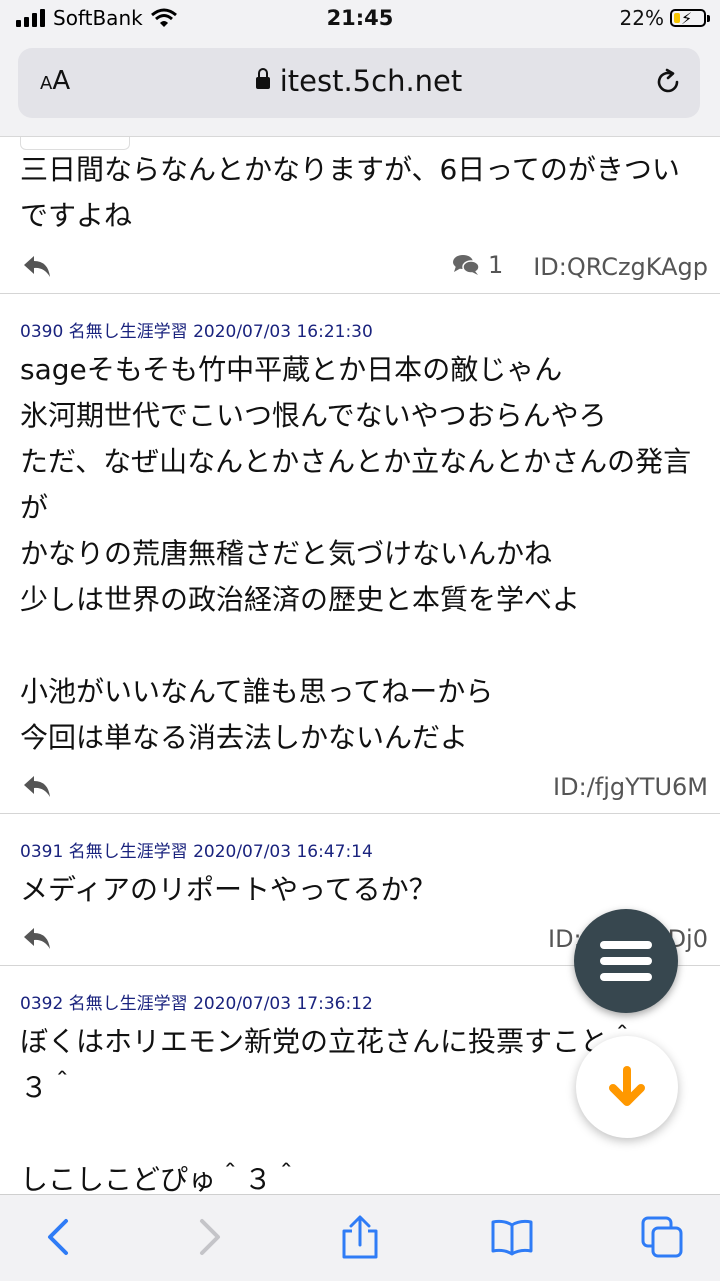 Image resolution: width=720 pixels, height=1281 pixels. I want to click on reload-icon, so click(668, 82).